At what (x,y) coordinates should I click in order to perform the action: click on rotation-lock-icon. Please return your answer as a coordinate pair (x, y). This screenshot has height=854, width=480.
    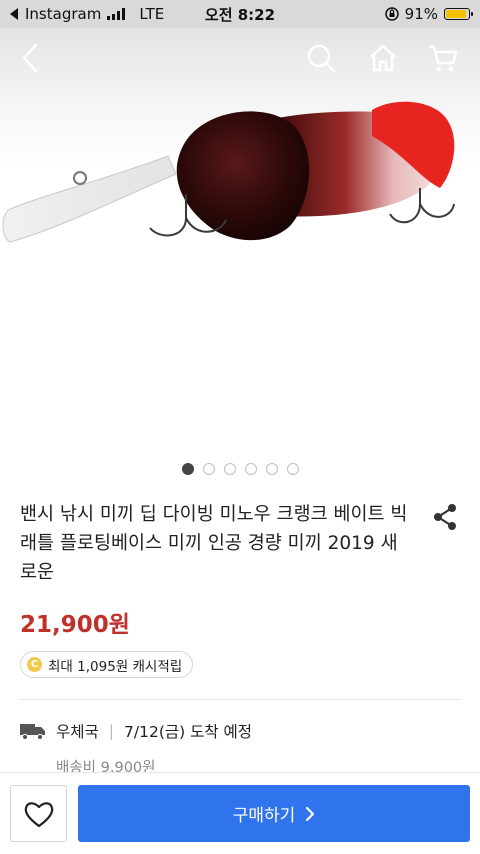
    Looking at the image, I should click on (391, 14).